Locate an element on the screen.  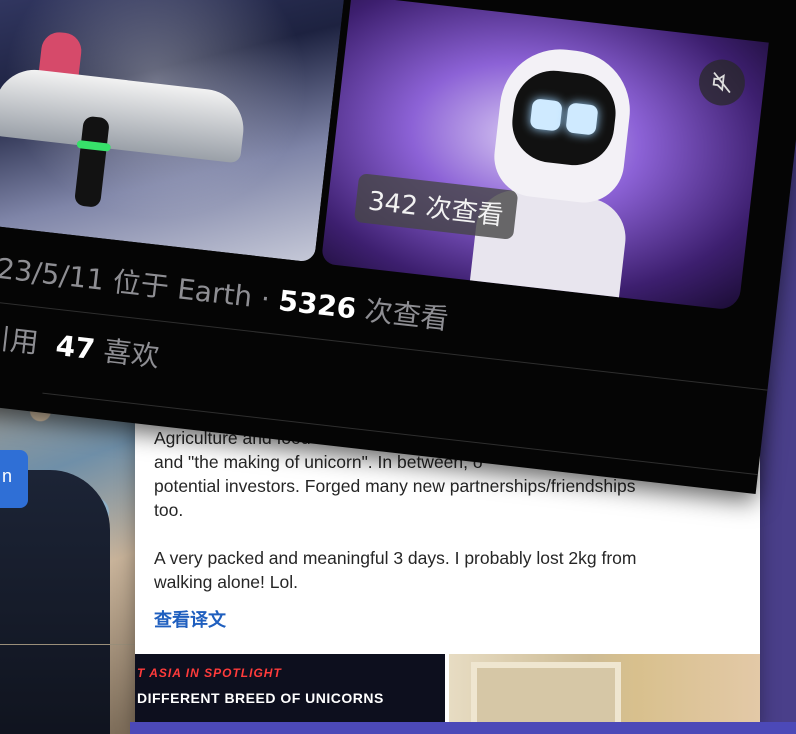
quotes-label: 引用 is located at coordinates (20, 340).